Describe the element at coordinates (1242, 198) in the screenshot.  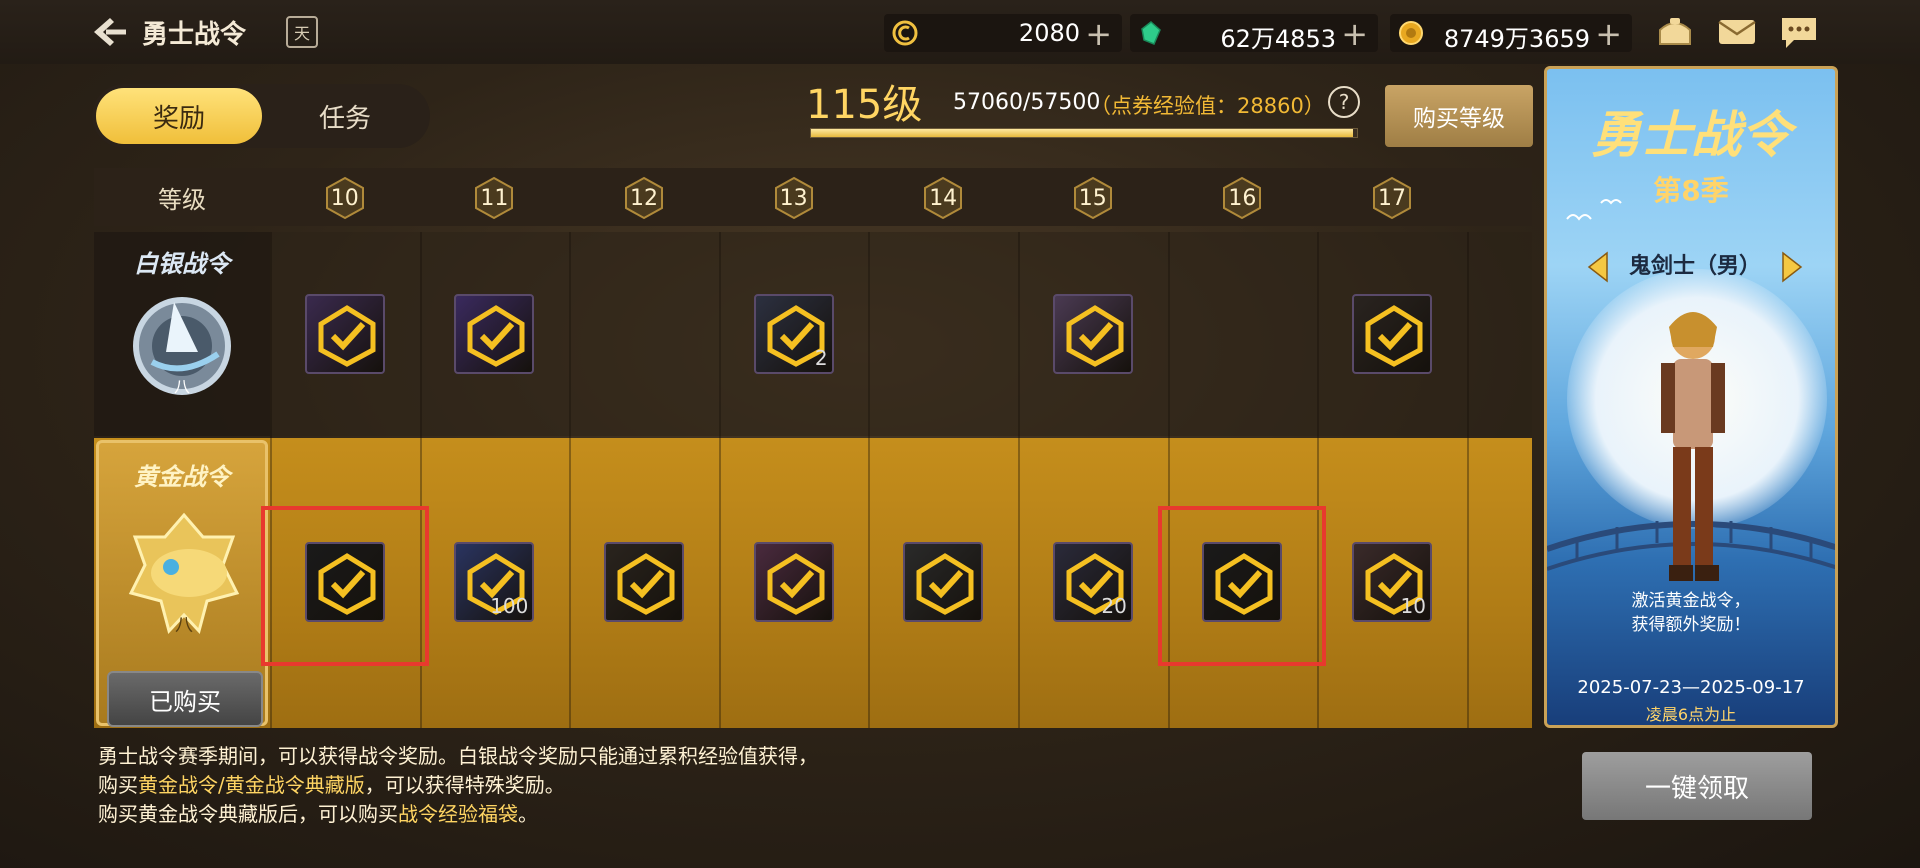
I see `level-number: 16` at that location.